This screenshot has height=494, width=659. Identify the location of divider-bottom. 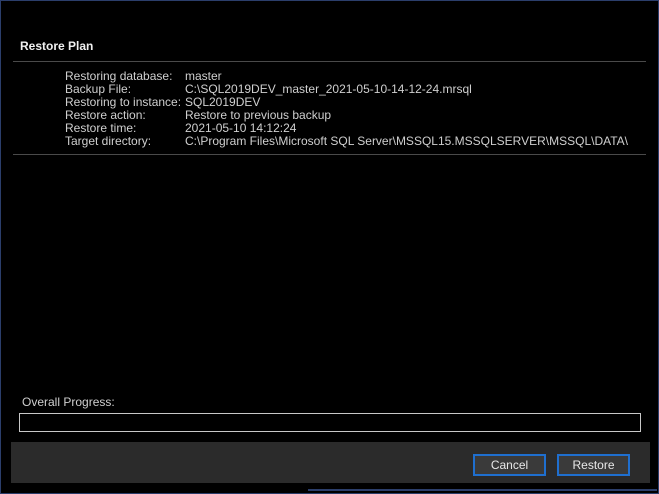
(329, 154).